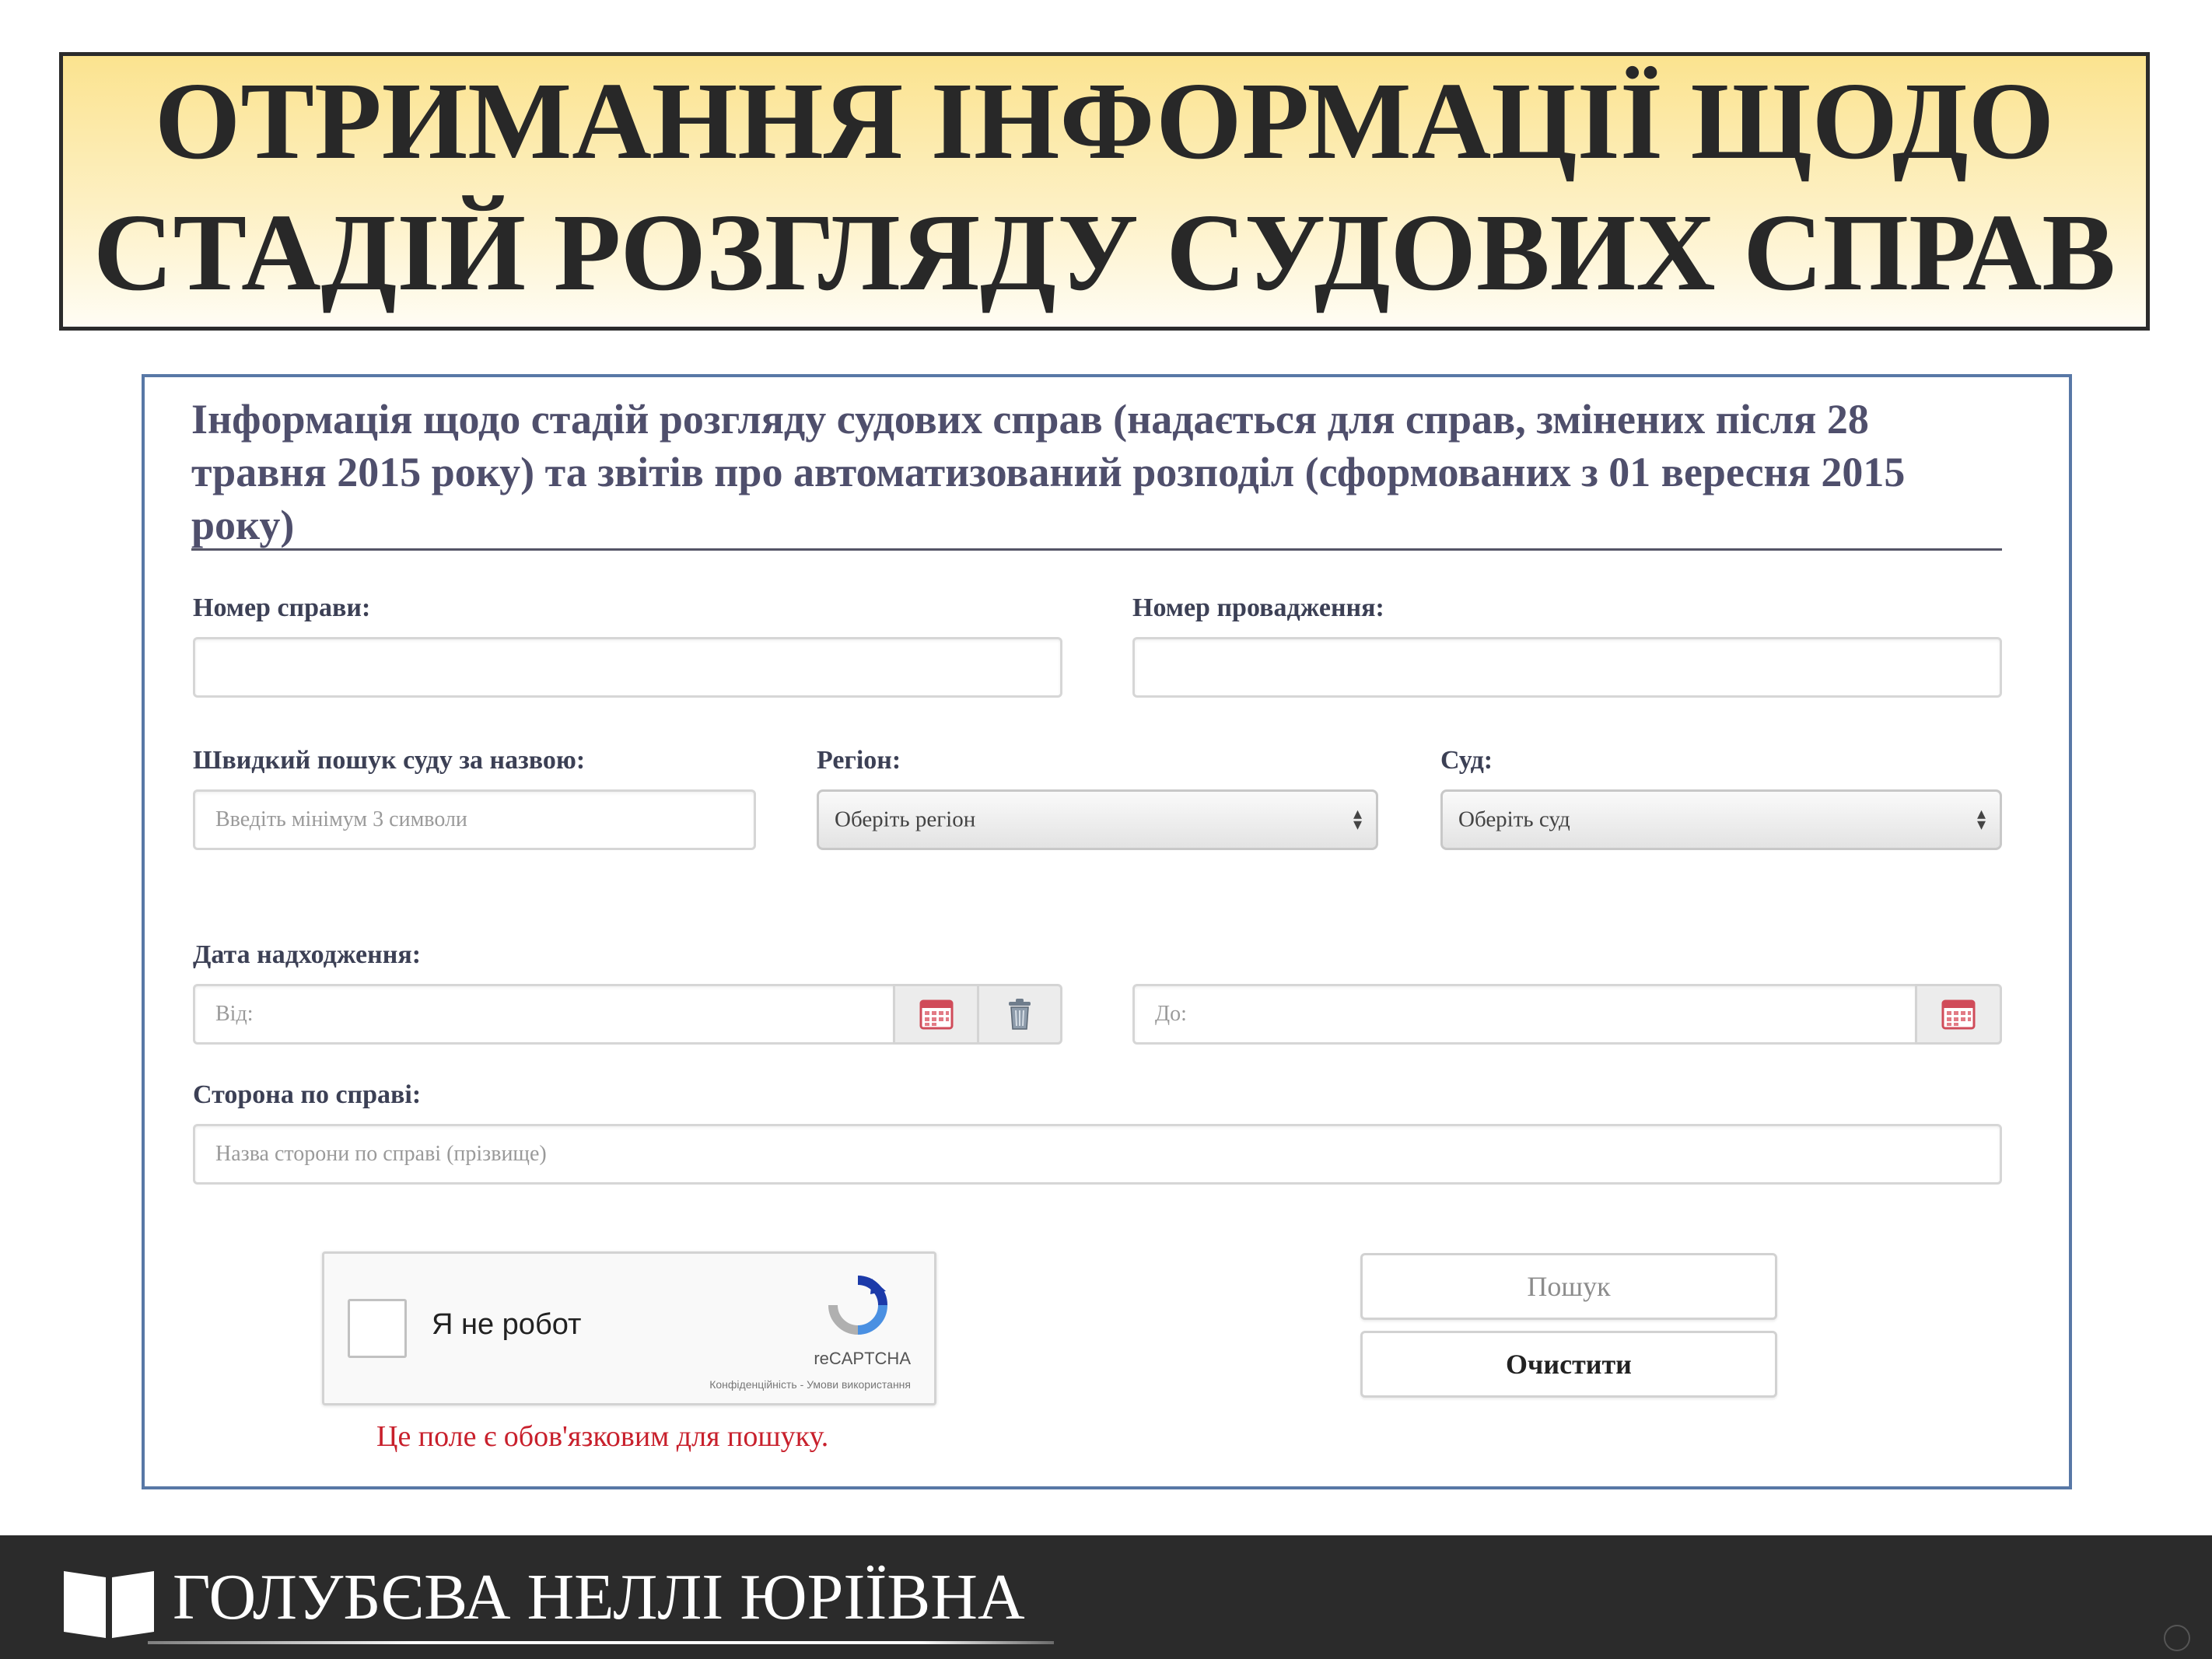 The image size is (2212, 1659). What do you see at coordinates (810, 1384) in the screenshot?
I see `recaptcha-terms-link: Конфіденційність - Умови використання` at bounding box center [810, 1384].